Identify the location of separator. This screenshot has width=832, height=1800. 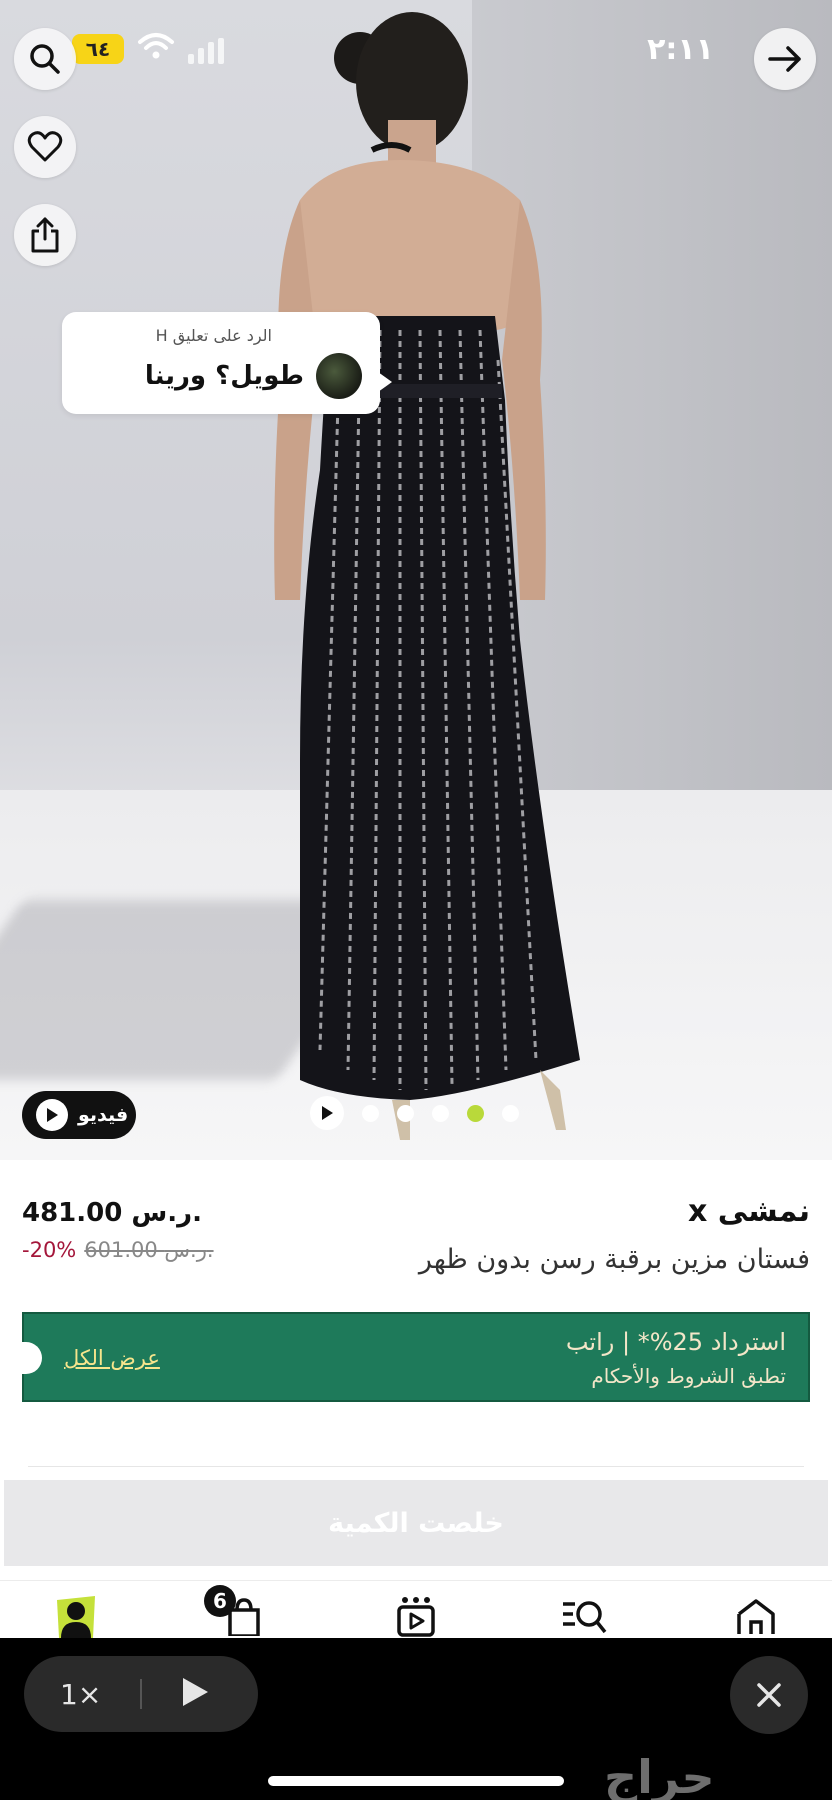
(141, 1694).